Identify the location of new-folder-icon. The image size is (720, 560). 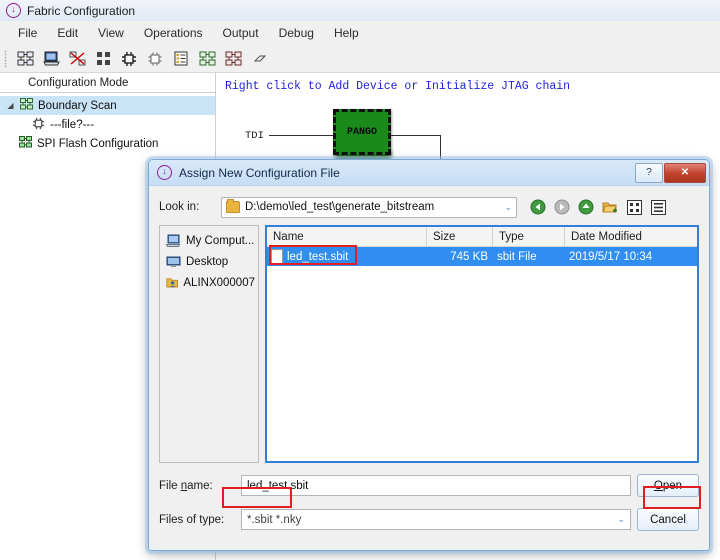
(610, 207).